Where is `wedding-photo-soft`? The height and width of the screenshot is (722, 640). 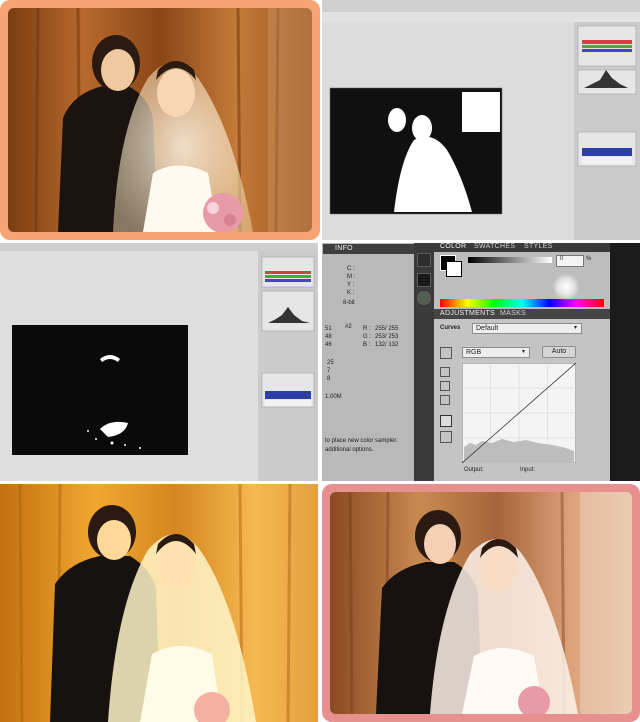 wedding-photo-soft is located at coordinates (481, 603).